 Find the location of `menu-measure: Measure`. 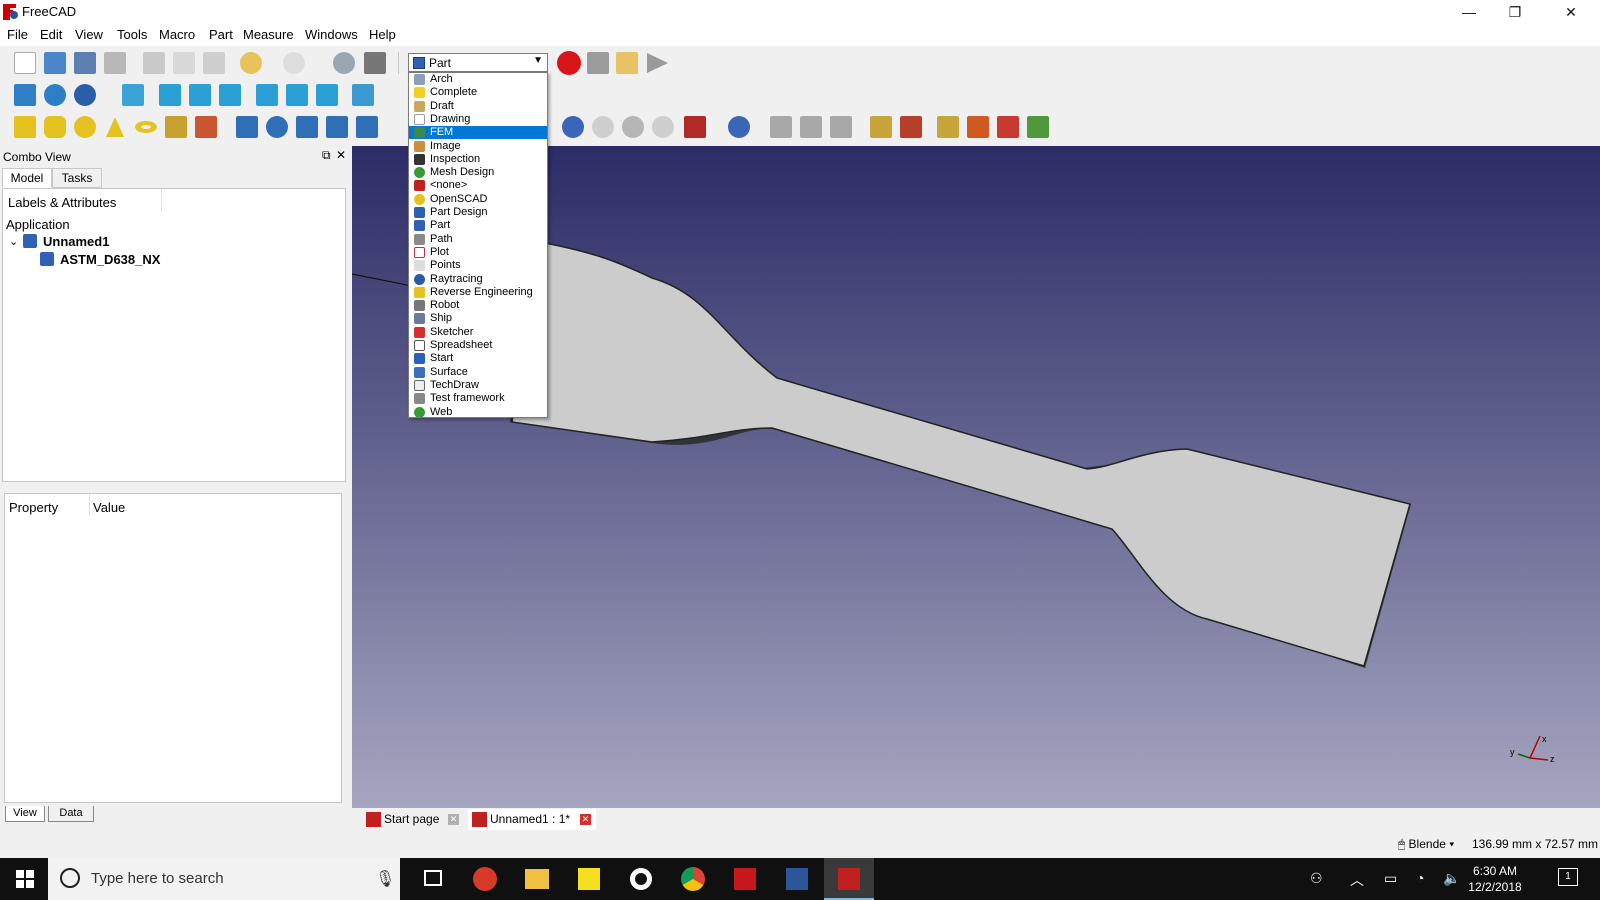

menu-measure: Measure is located at coordinates (268, 34).